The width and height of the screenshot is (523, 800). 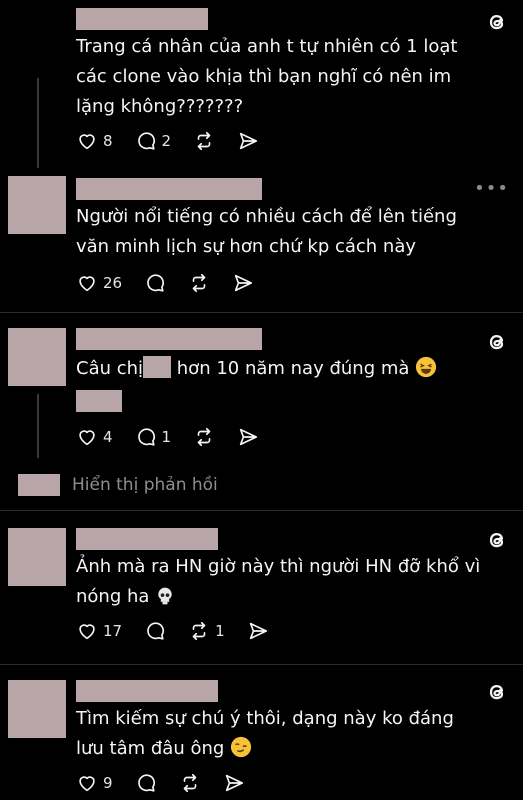 What do you see at coordinates (108, 437) in the screenshot?
I see `like-count: 4` at bounding box center [108, 437].